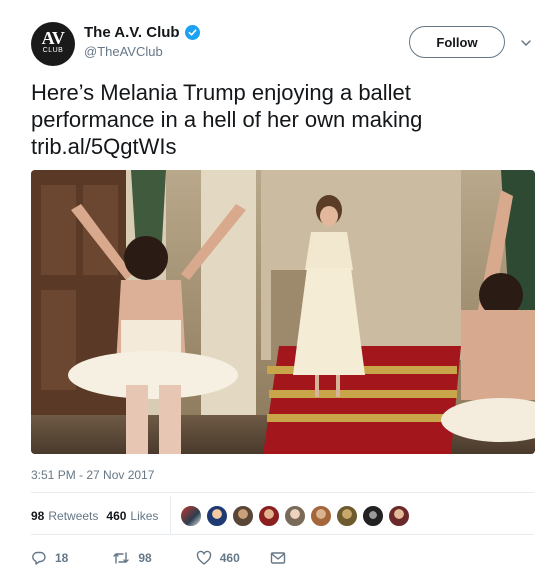 The height and width of the screenshot is (579, 559). What do you see at coordinates (145, 558) in the screenshot?
I see `retweet-count: 98` at bounding box center [145, 558].